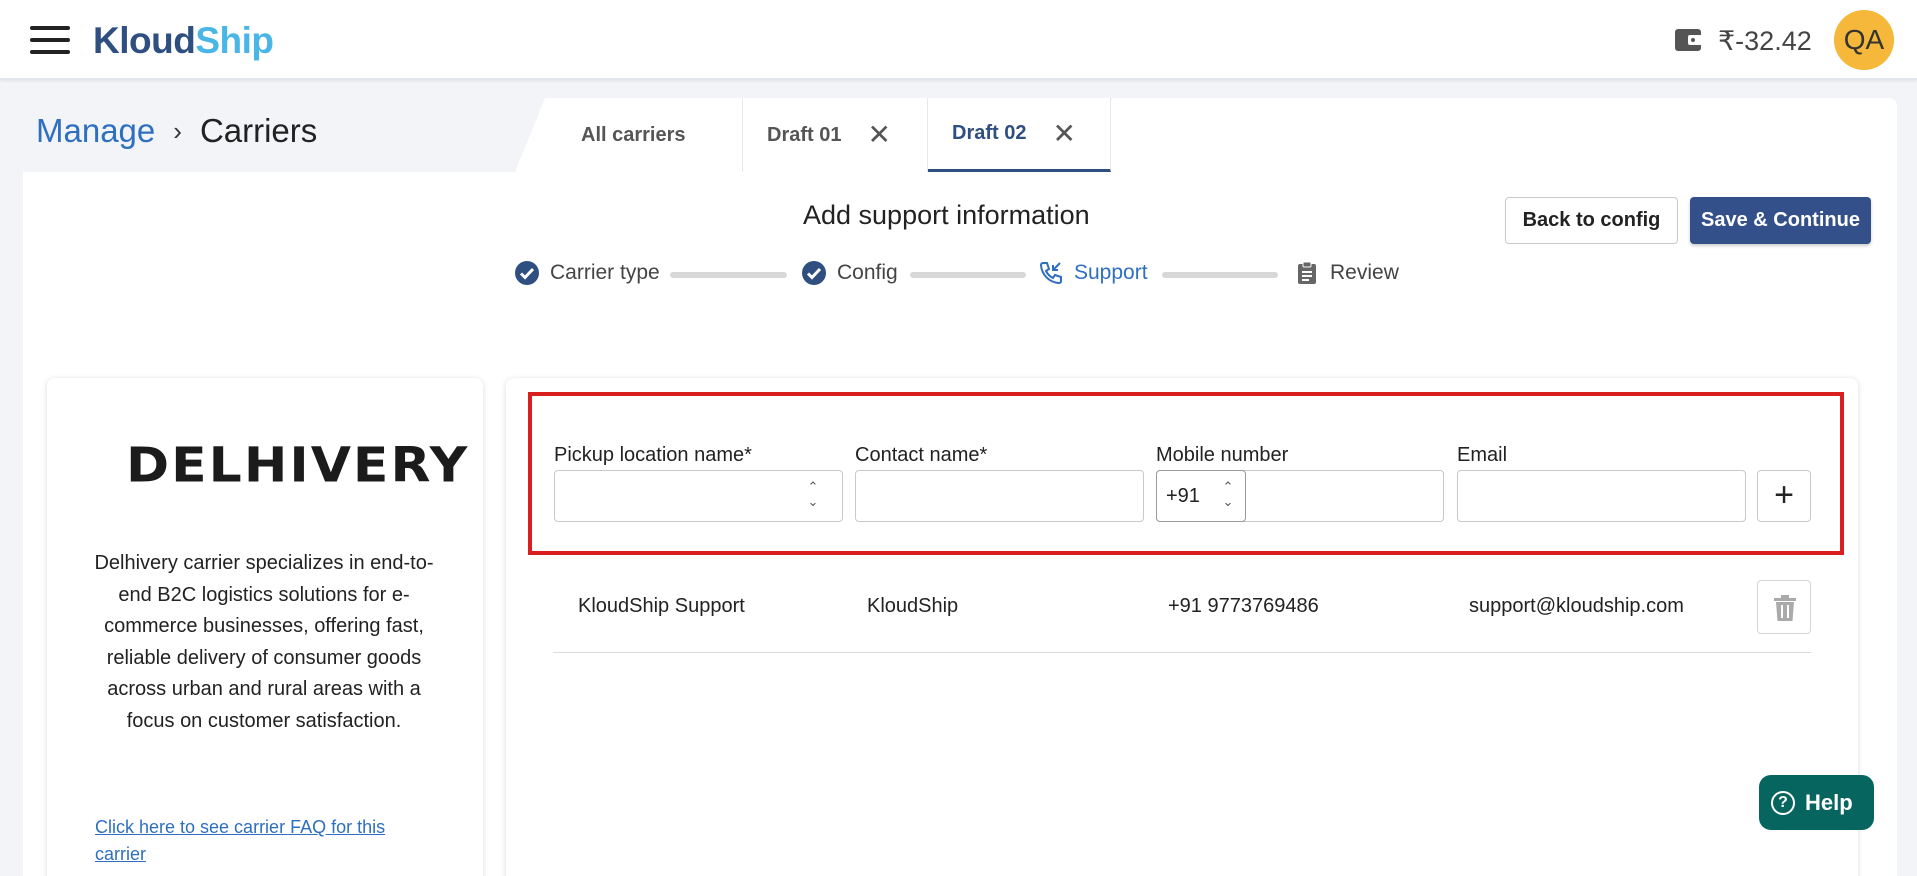 This screenshot has height=876, width=1917. What do you see at coordinates (1482, 455) in the screenshot?
I see `email-label: Email` at bounding box center [1482, 455].